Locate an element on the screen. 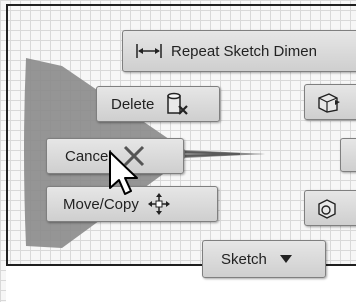  extrude-icon is located at coordinates (328, 102).